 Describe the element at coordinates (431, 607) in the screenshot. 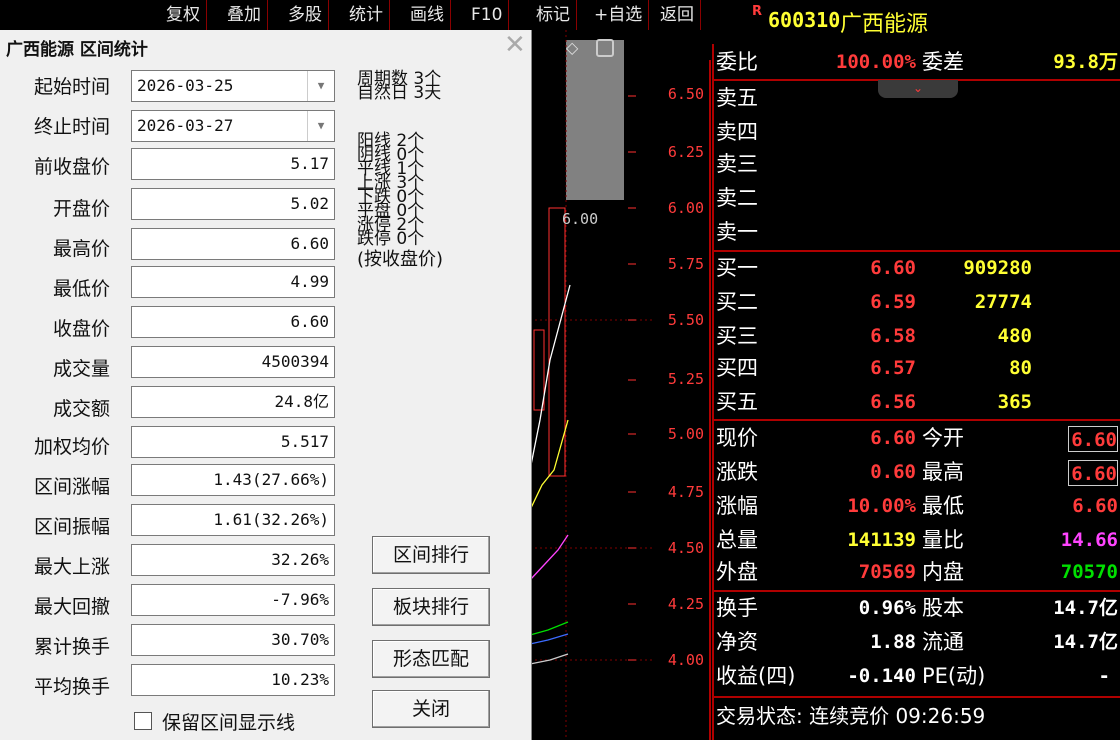

I see `sector-rank-button: 板块排行` at that location.